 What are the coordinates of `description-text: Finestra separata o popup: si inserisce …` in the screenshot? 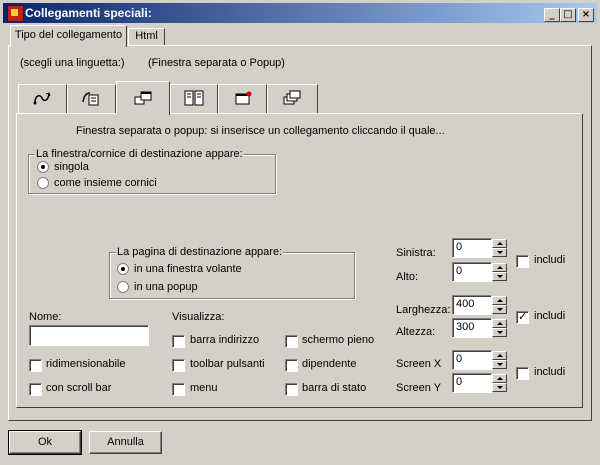 It's located at (260, 131).